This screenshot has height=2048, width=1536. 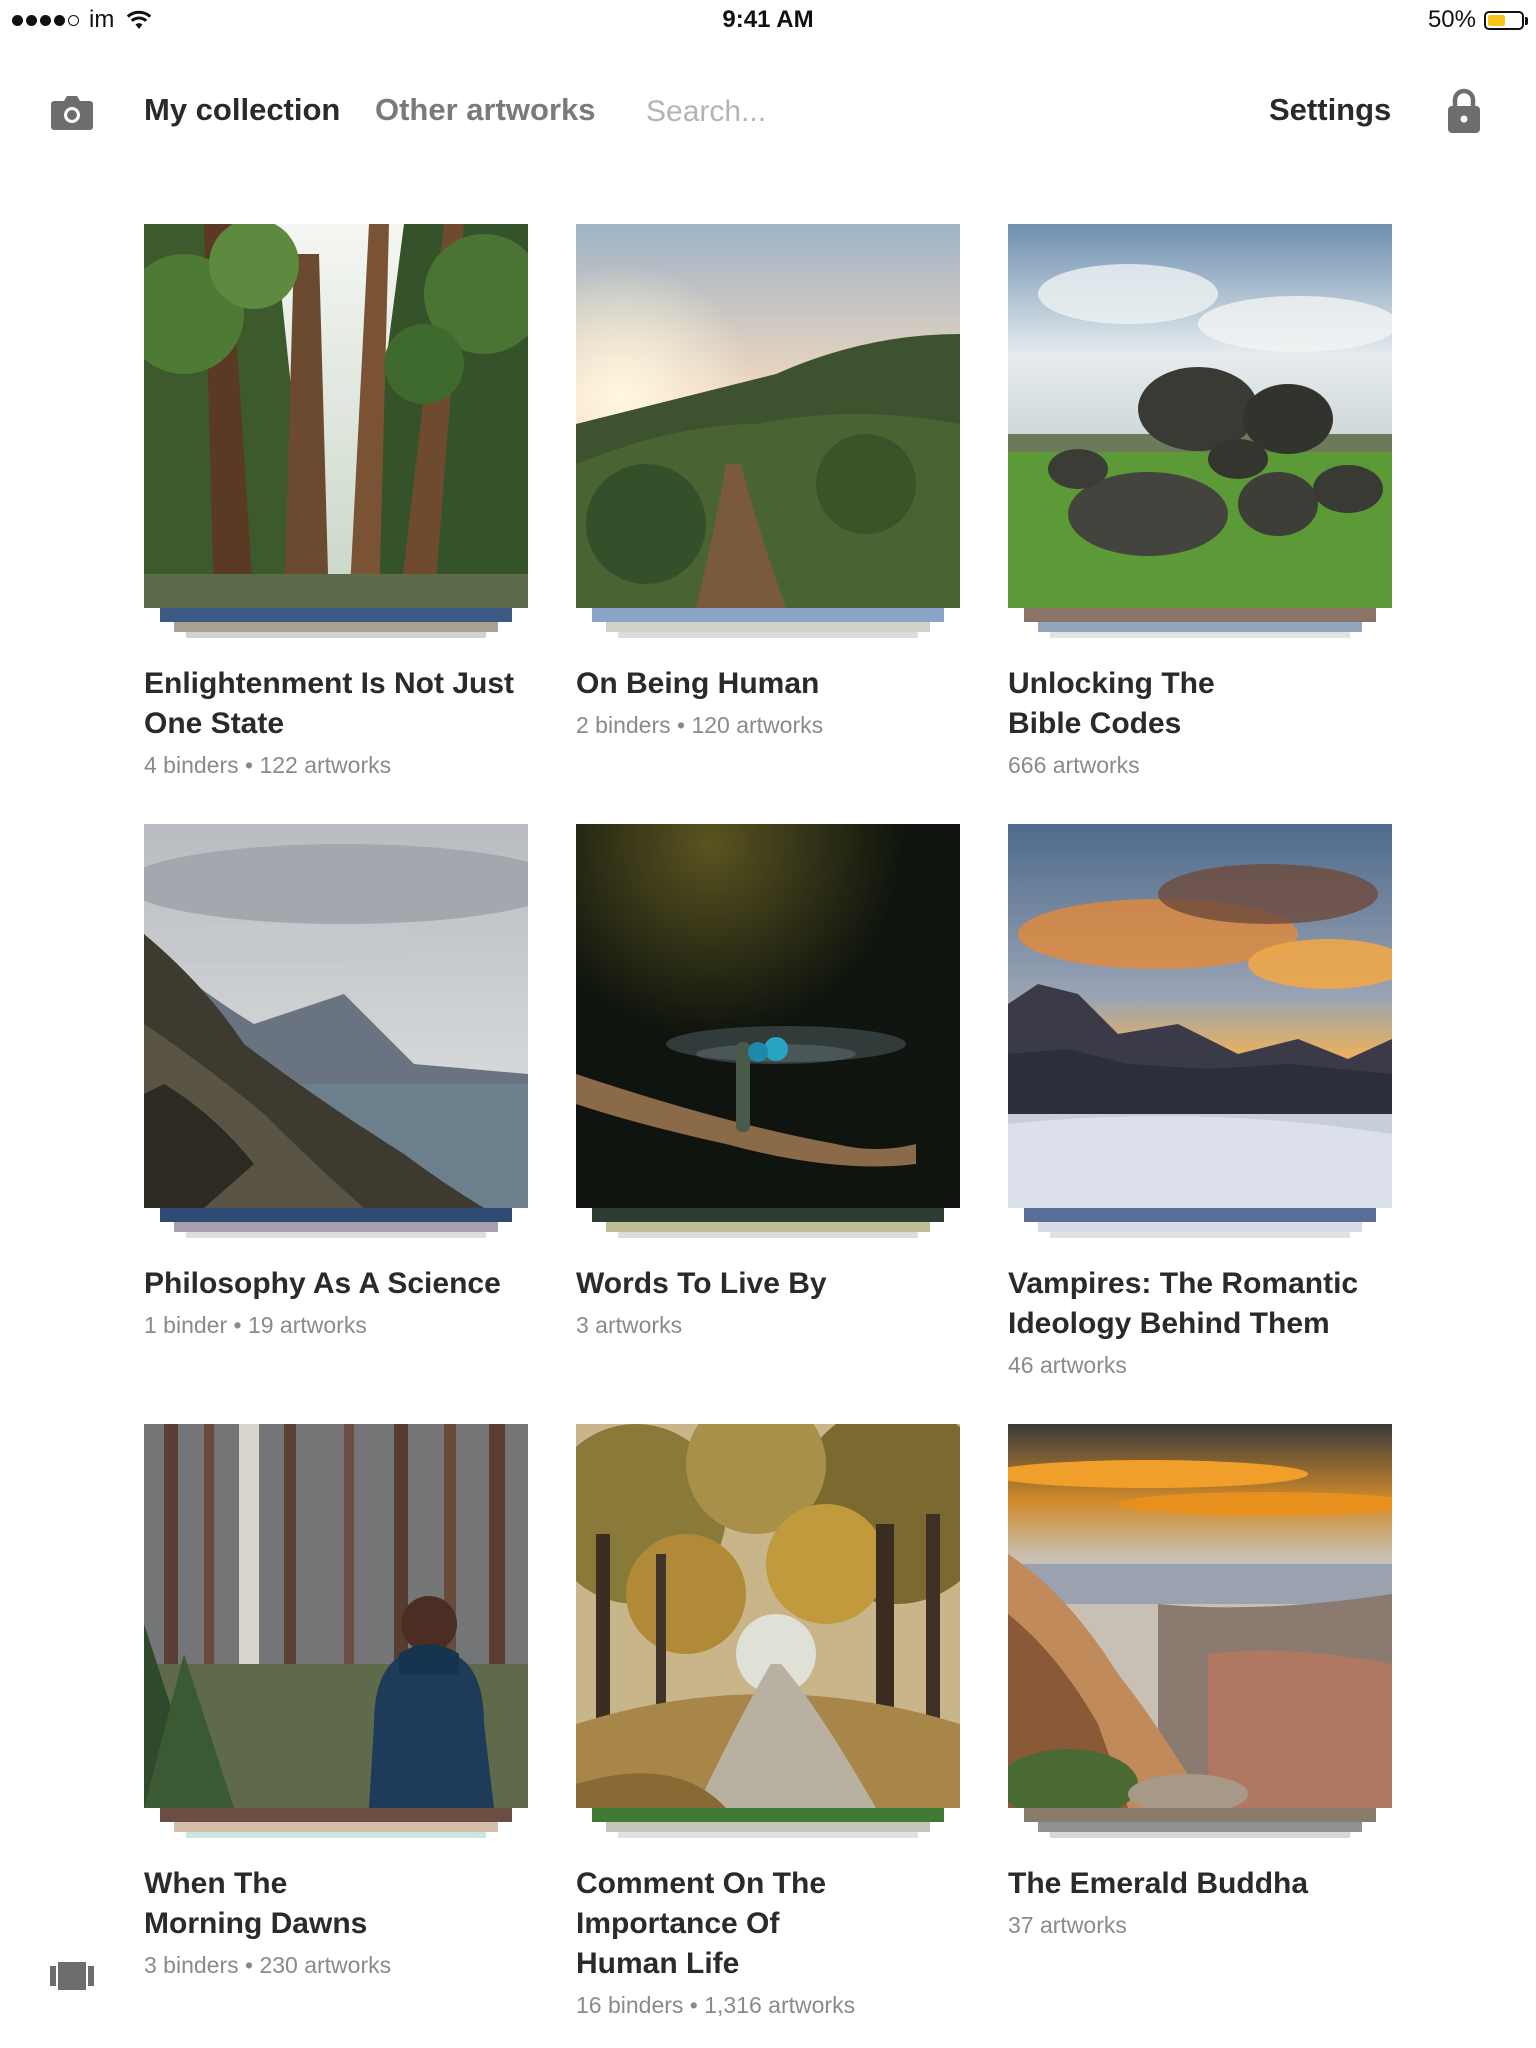 What do you see at coordinates (322, 1283) in the screenshot?
I see `collection-title: Philosophy As A Science` at bounding box center [322, 1283].